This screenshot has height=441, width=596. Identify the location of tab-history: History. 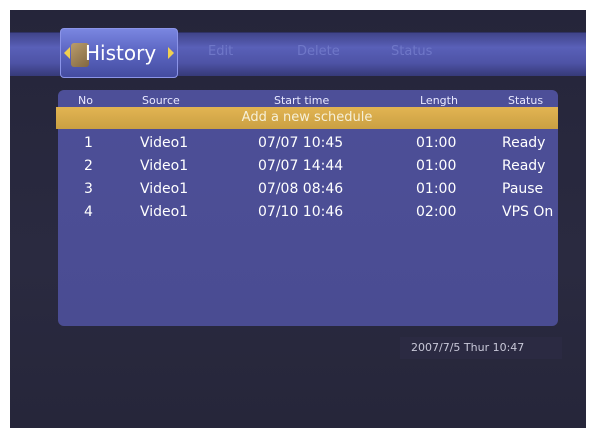
(119, 53).